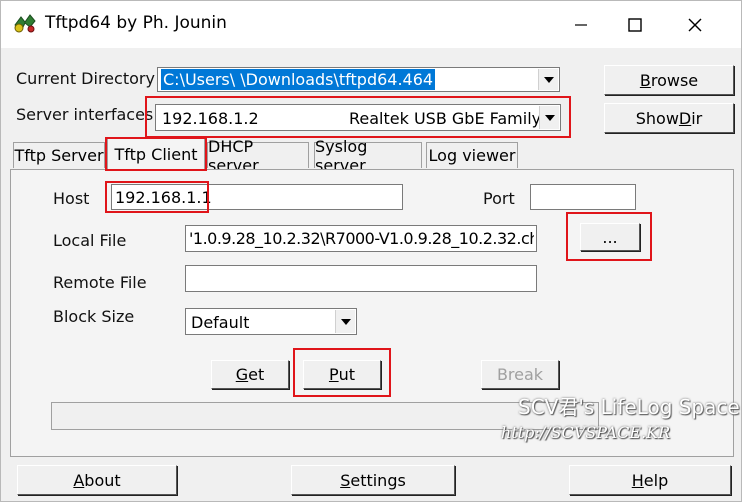 This screenshot has width=742, height=502. What do you see at coordinates (444, 118) in the screenshot?
I see `server-interface-adapter: Realtek USB GbE Family C` at bounding box center [444, 118].